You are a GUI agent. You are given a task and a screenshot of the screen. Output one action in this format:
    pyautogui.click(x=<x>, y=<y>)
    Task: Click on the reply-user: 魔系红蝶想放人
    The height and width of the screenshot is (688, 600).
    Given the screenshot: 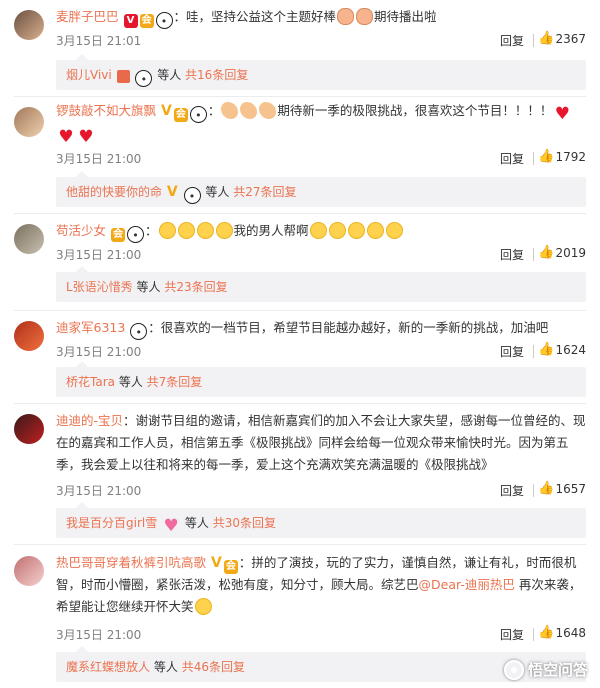 What is the action you would take?
    pyautogui.click(x=108, y=667)
    